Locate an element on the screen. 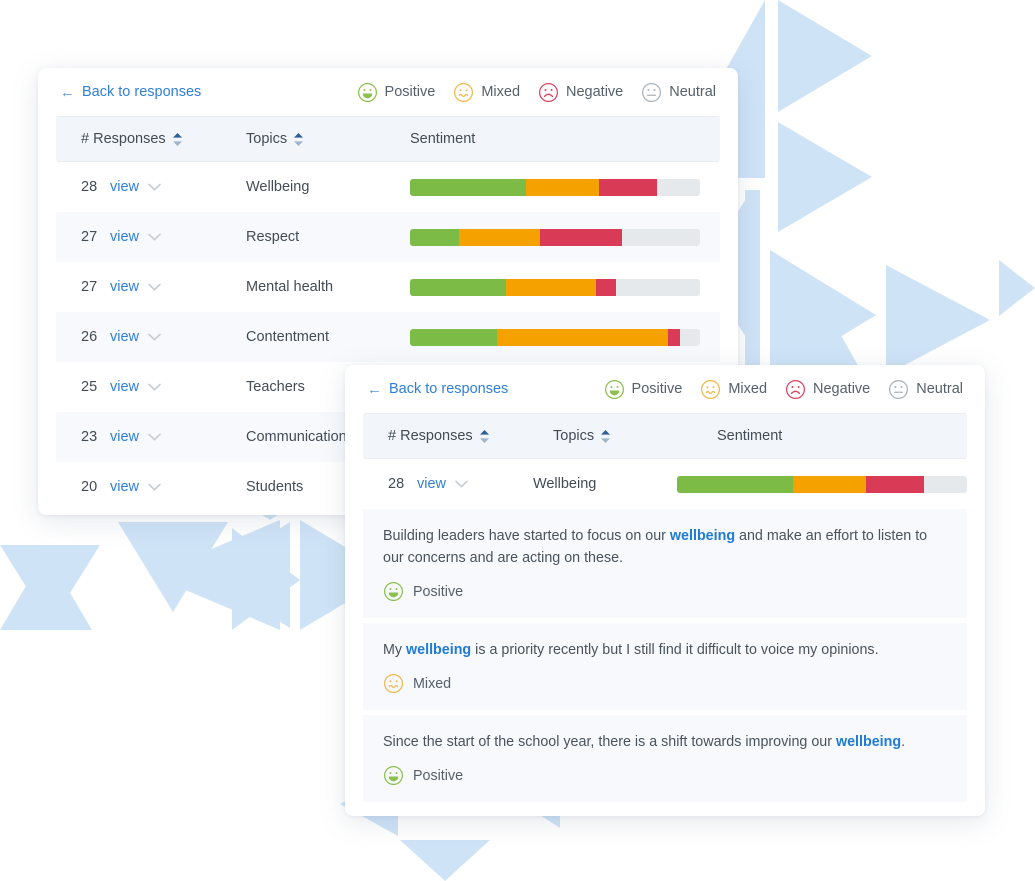 The height and width of the screenshot is (881, 1035). table-row: 26 view Contentment is located at coordinates (388, 337).